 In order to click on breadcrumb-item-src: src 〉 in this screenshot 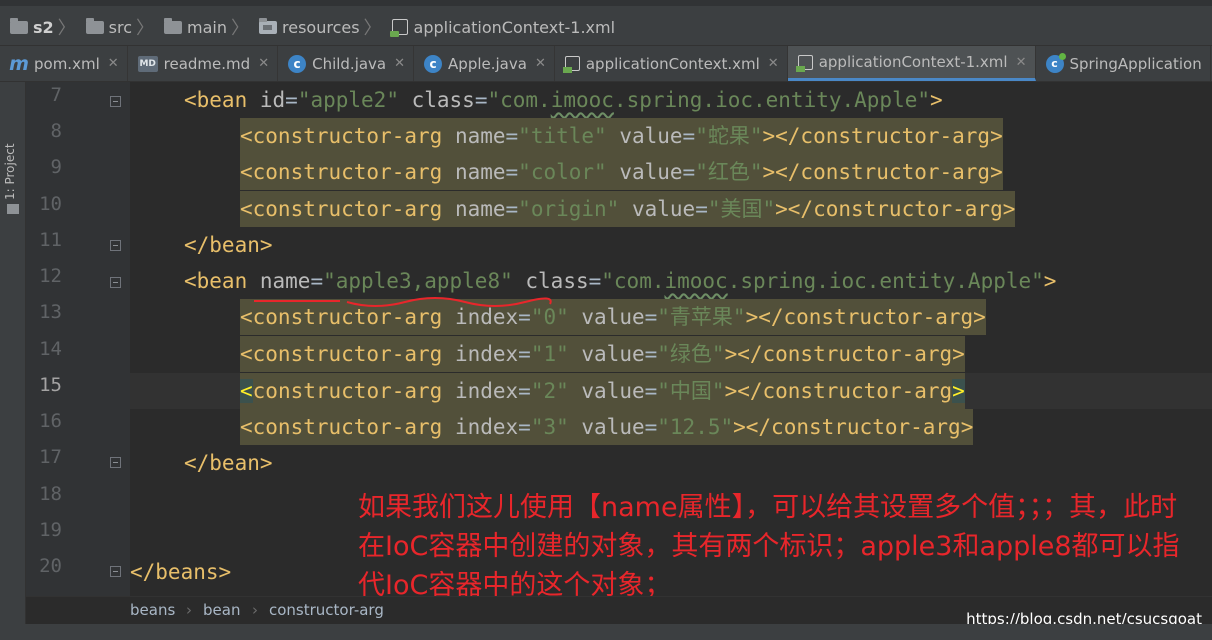, I will do `click(122, 27)`.